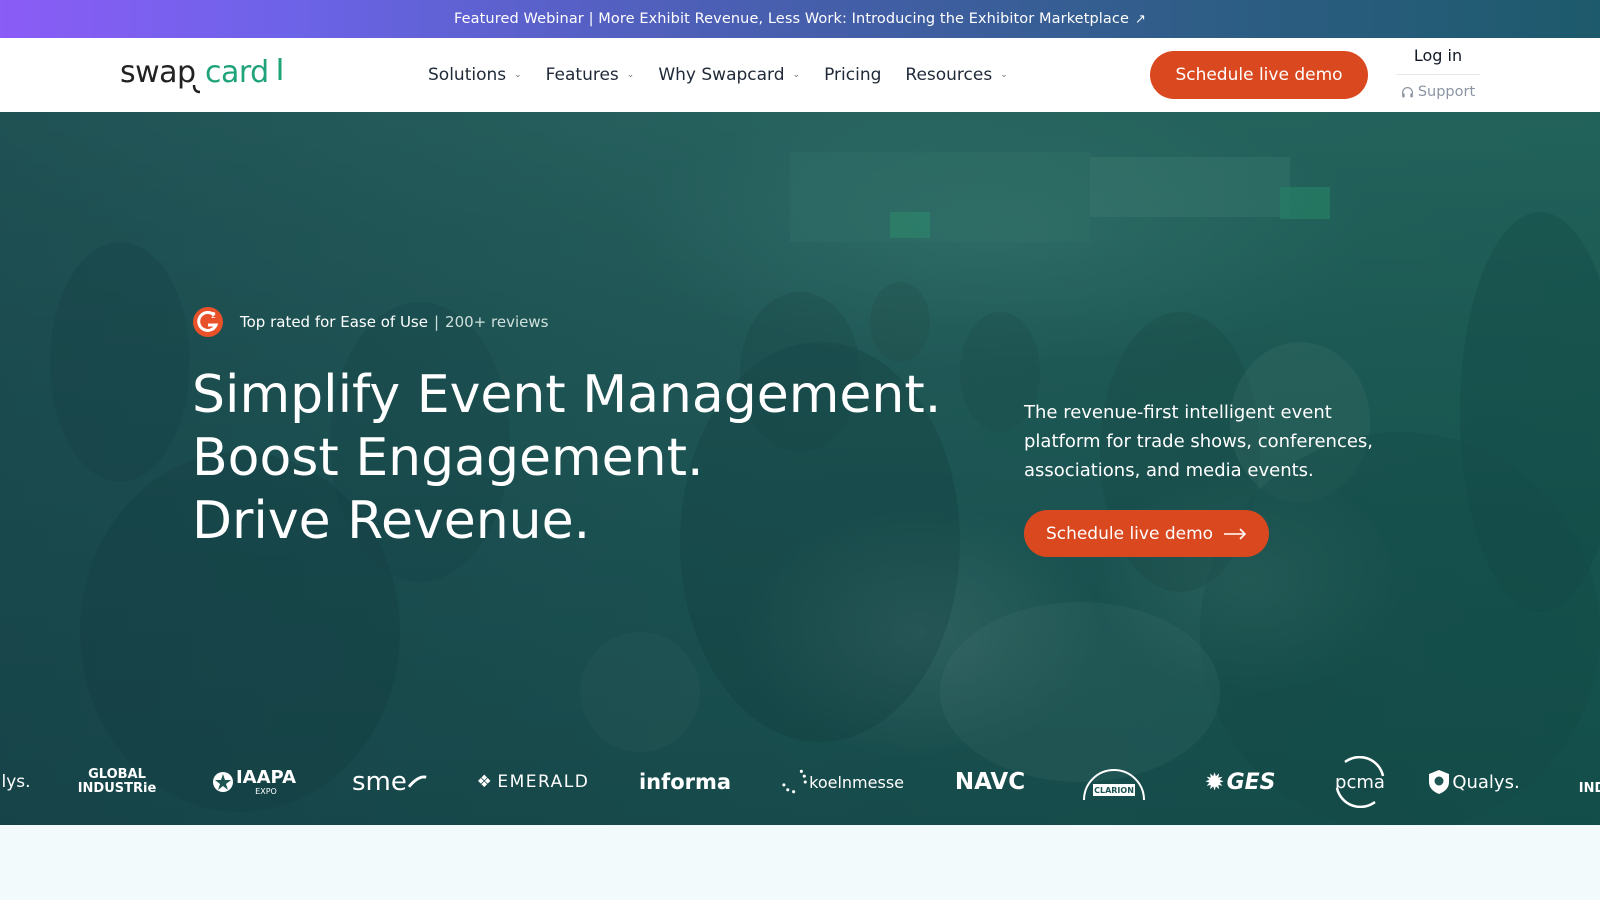  I want to click on logo-ges: ✹ GES, so click(1240, 782).